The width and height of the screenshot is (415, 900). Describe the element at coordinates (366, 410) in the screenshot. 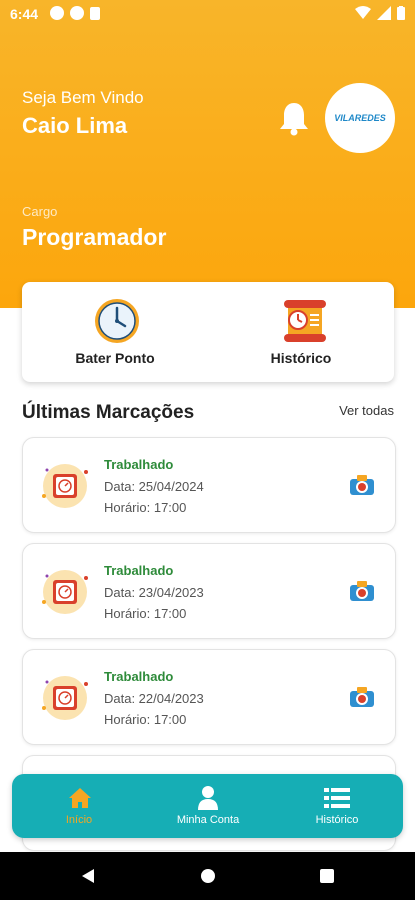

I see `see-all-link: Ver todas` at that location.